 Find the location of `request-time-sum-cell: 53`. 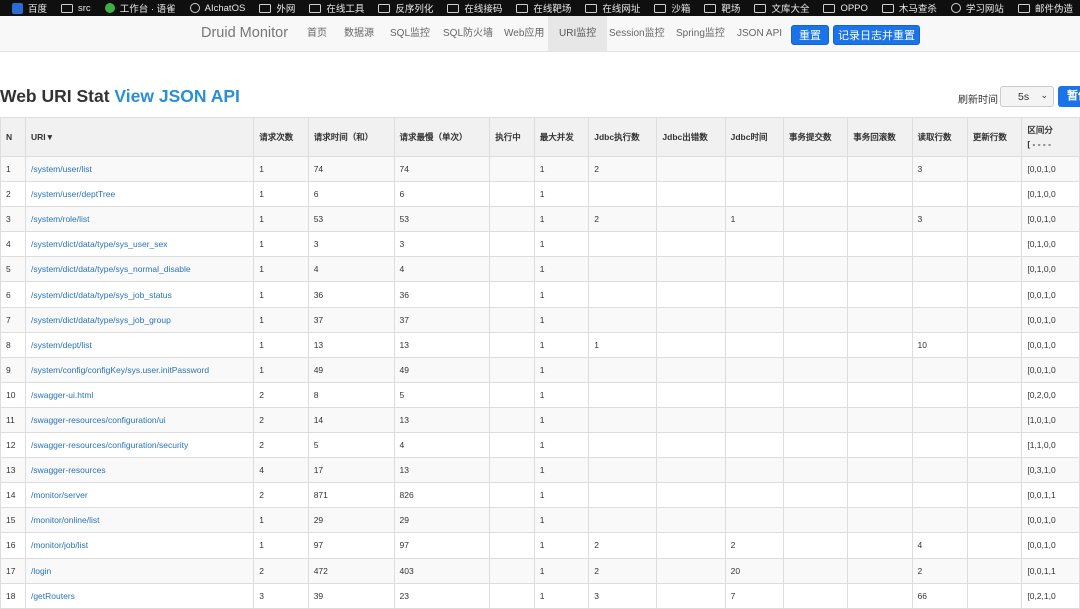

request-time-sum-cell: 53 is located at coordinates (351, 219).